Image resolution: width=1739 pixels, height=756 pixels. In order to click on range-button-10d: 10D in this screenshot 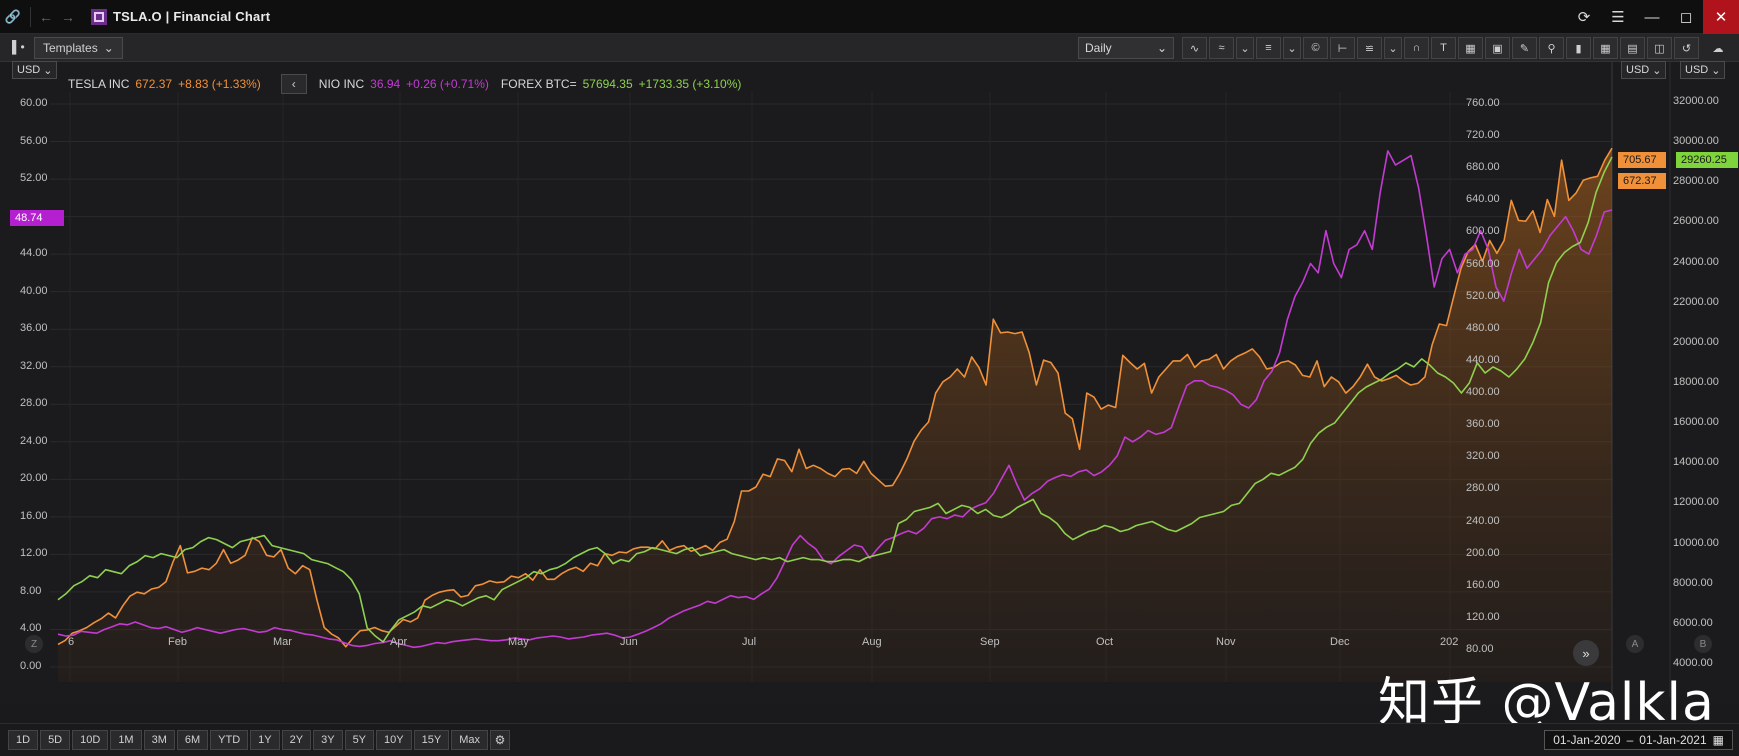, I will do `click(90, 740)`.